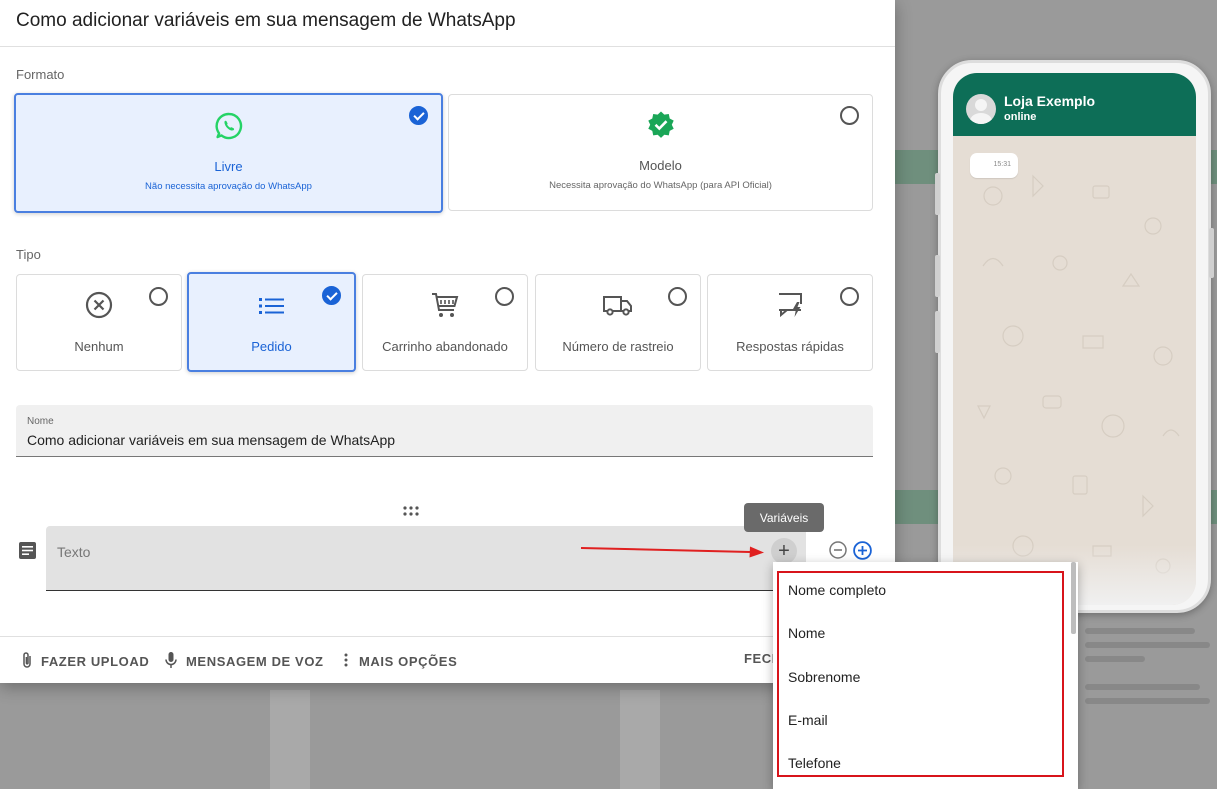  What do you see at coordinates (447, 636) in the screenshot?
I see `footer-divider` at bounding box center [447, 636].